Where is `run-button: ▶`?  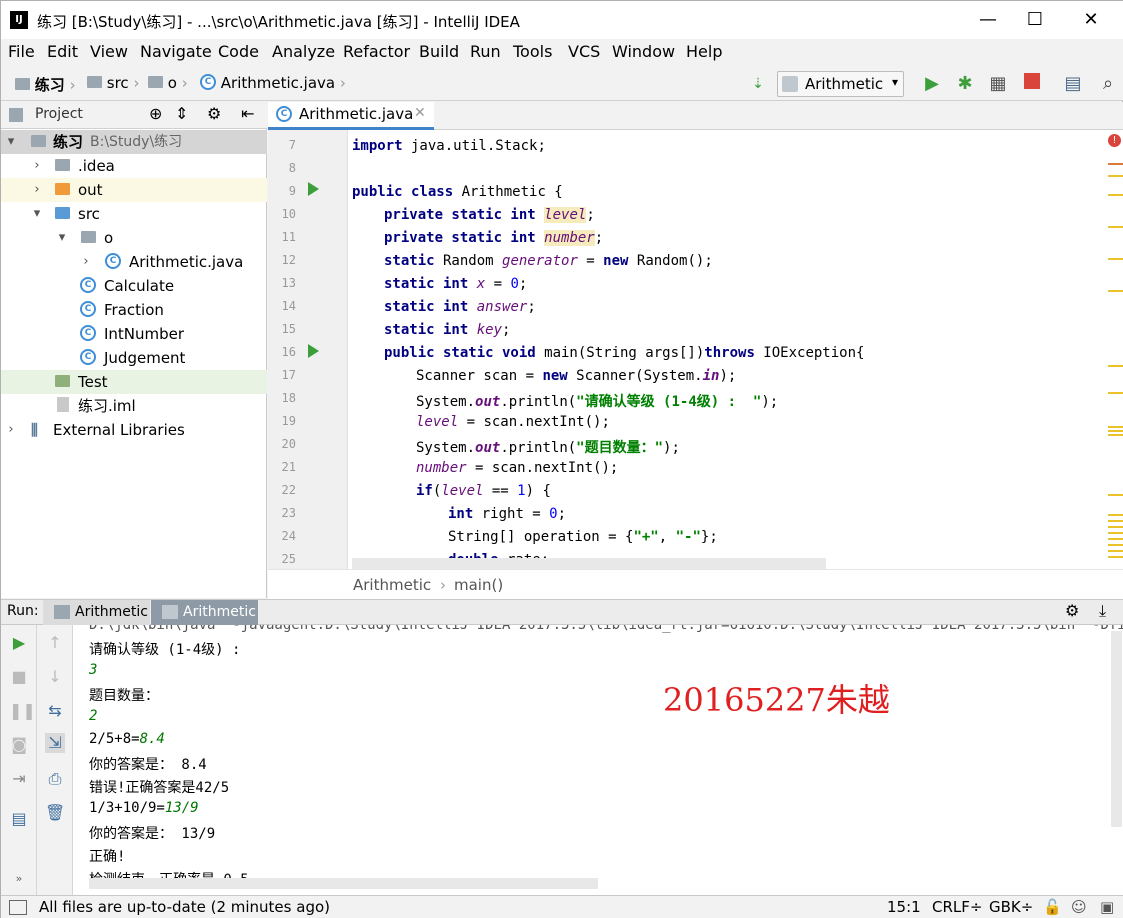 run-button: ▶ is located at coordinates (932, 84).